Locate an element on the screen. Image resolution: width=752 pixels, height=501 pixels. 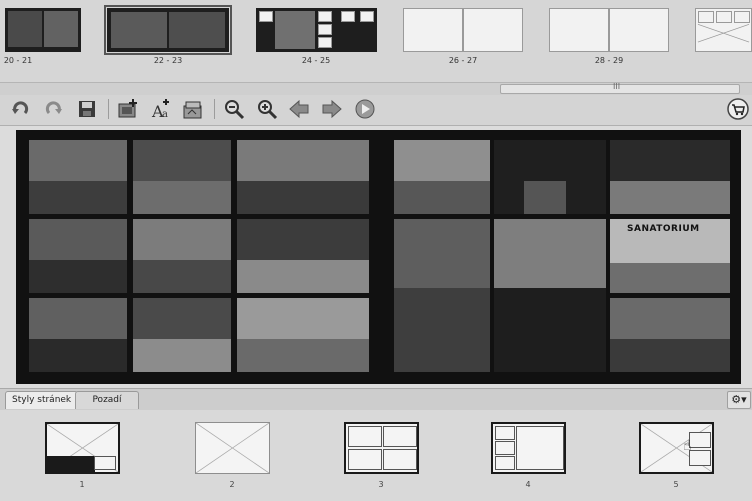
undo-icon is located at coordinates (21, 109).